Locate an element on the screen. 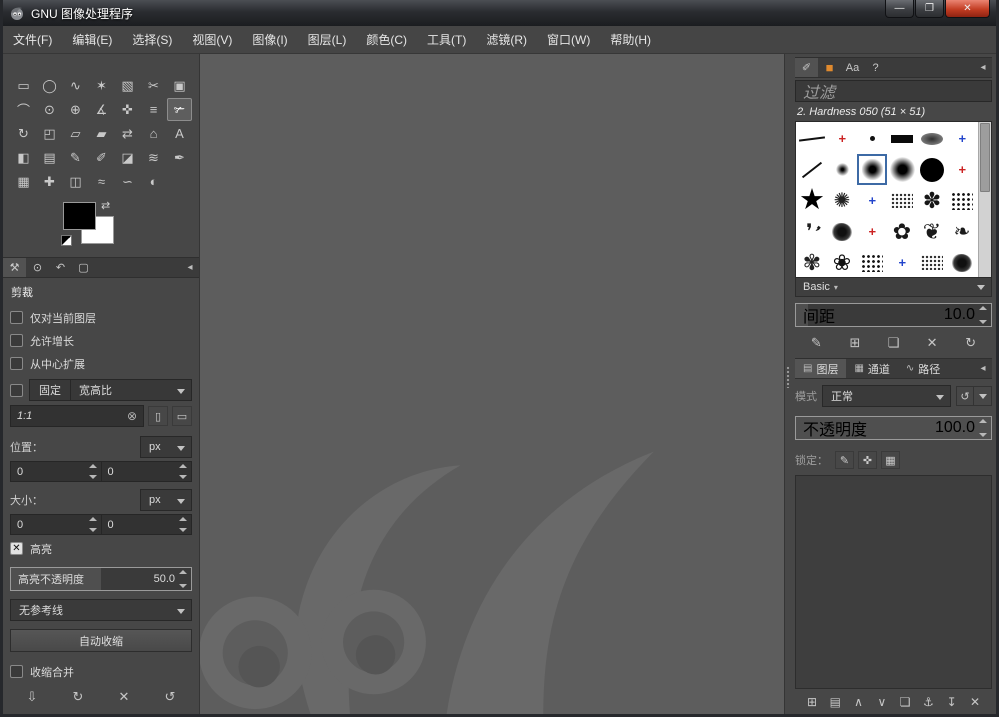 This screenshot has height=717, width=999. menu-item: 选择(S) is located at coordinates (152, 39).